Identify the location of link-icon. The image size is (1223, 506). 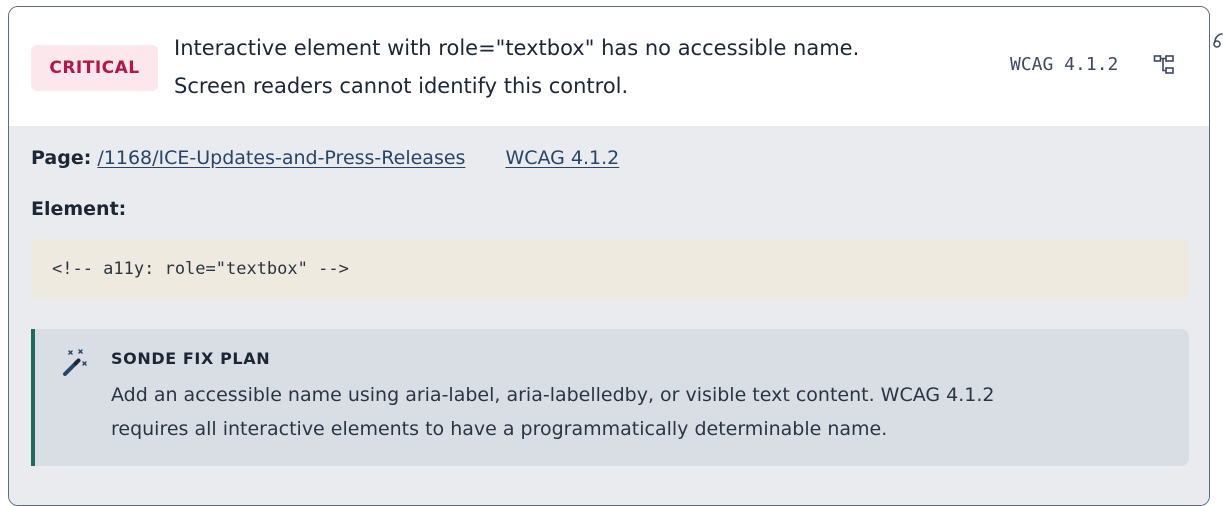
(1217, 40).